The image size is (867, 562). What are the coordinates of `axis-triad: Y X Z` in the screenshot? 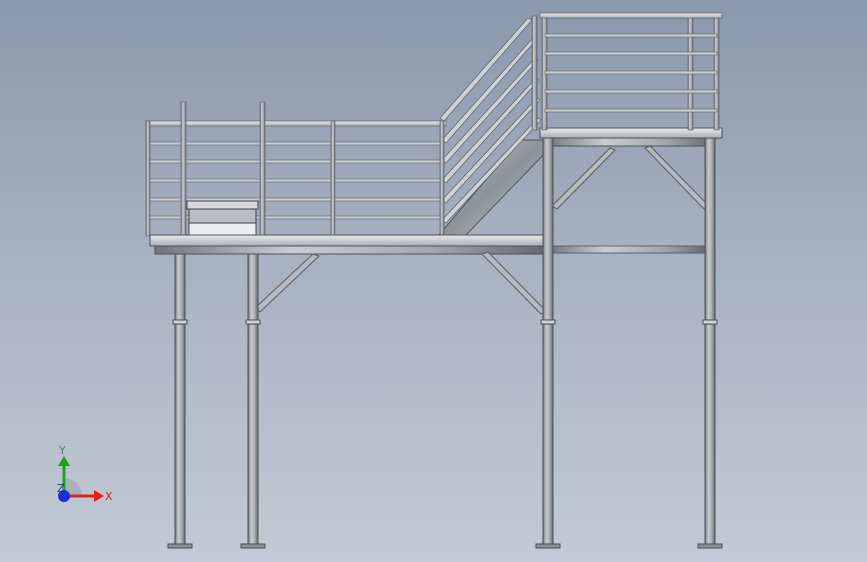 It's located at (80, 476).